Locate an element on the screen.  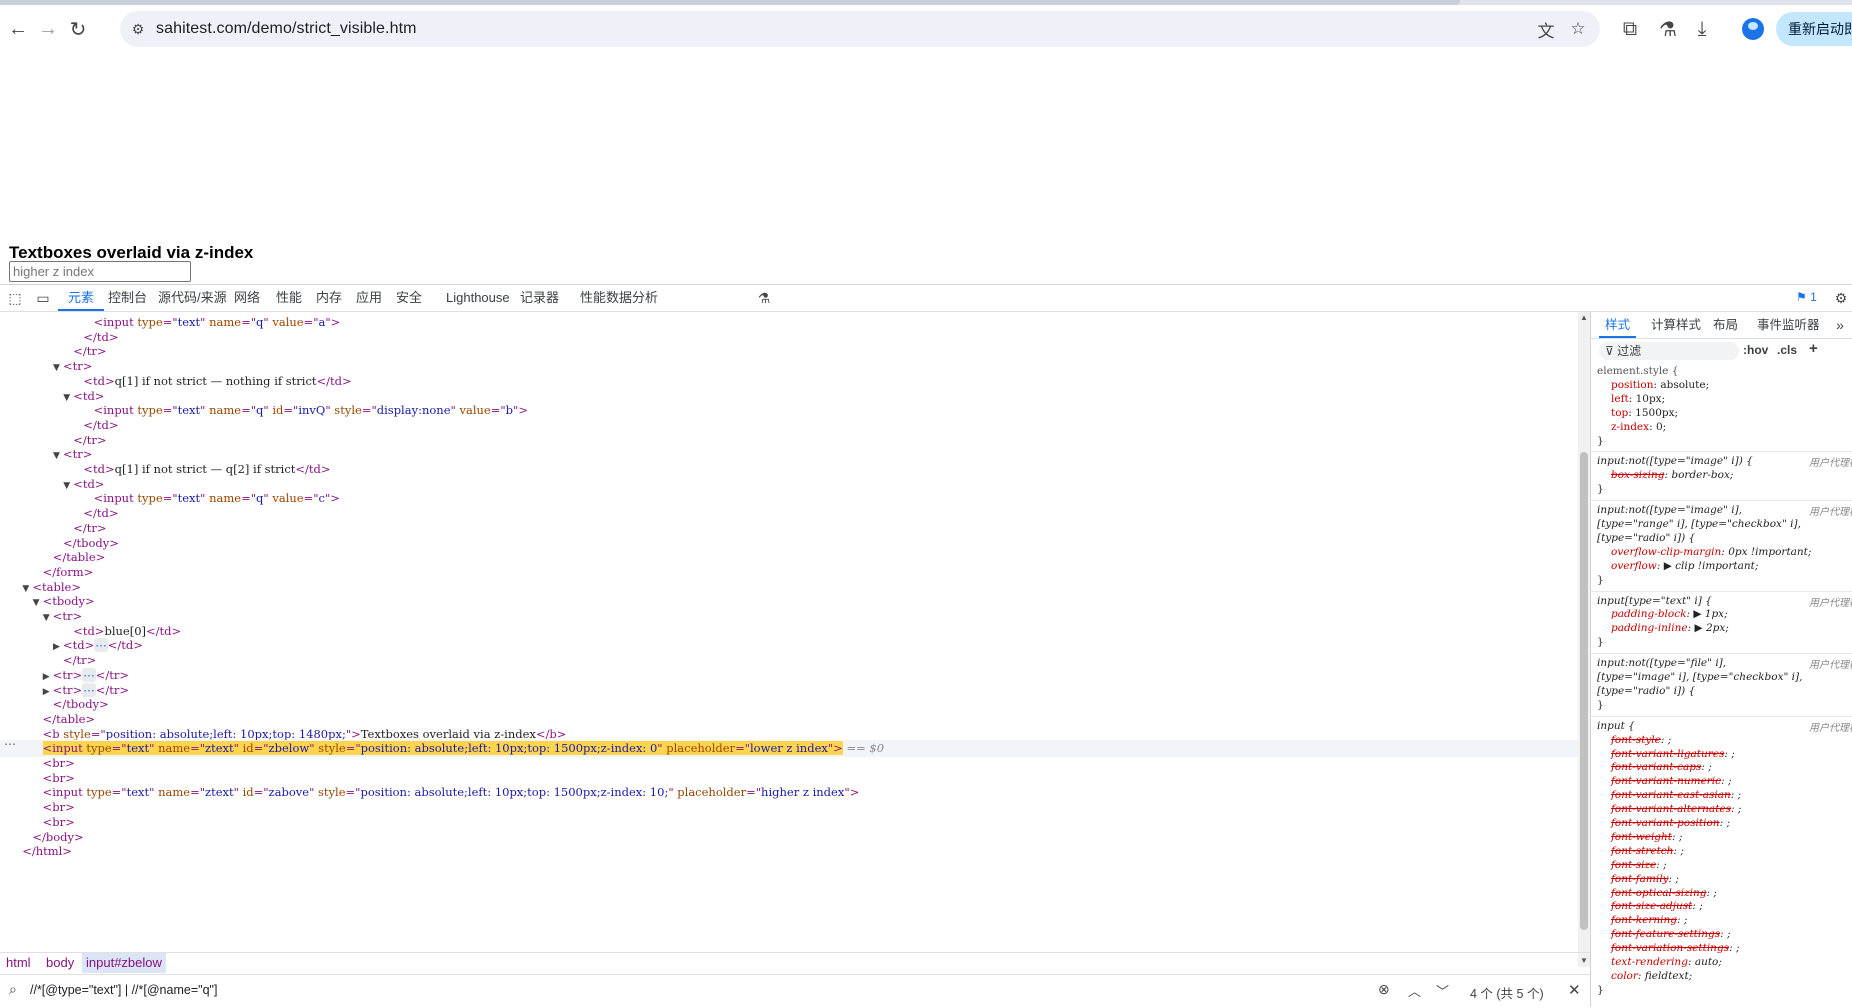
higher-z-index-input: higher z index is located at coordinates (100, 271).